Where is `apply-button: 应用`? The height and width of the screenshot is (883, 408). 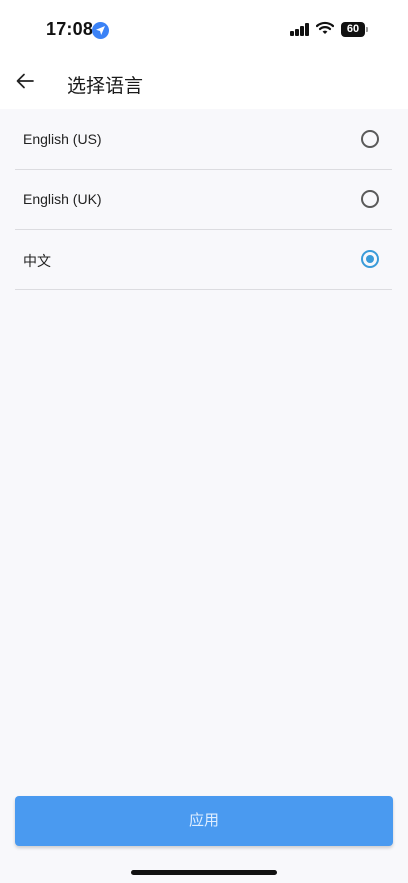 apply-button: 应用 is located at coordinates (204, 821).